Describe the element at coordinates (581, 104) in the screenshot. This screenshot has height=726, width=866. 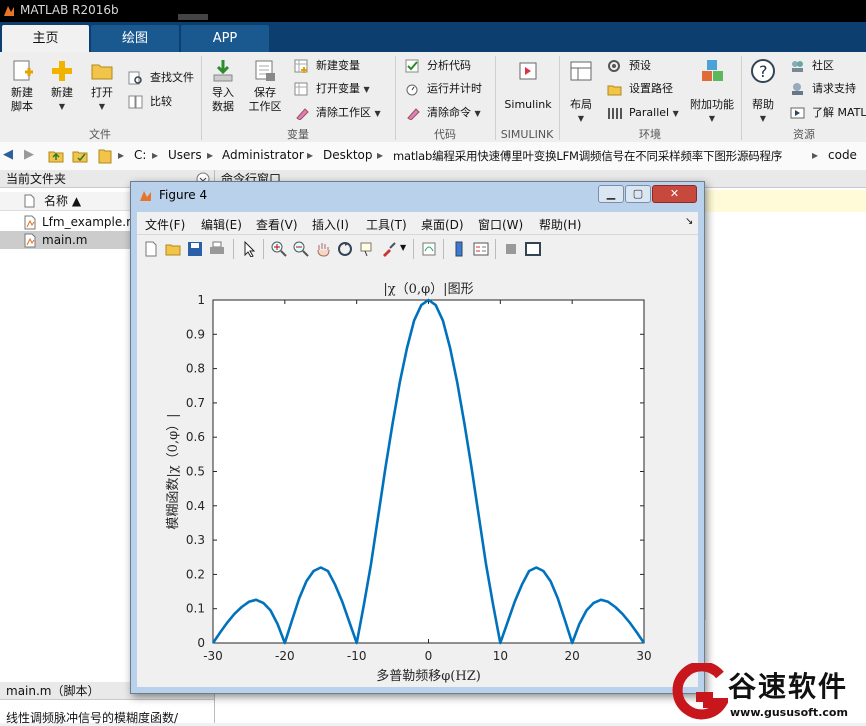
I see `layout-label: 布局` at that location.